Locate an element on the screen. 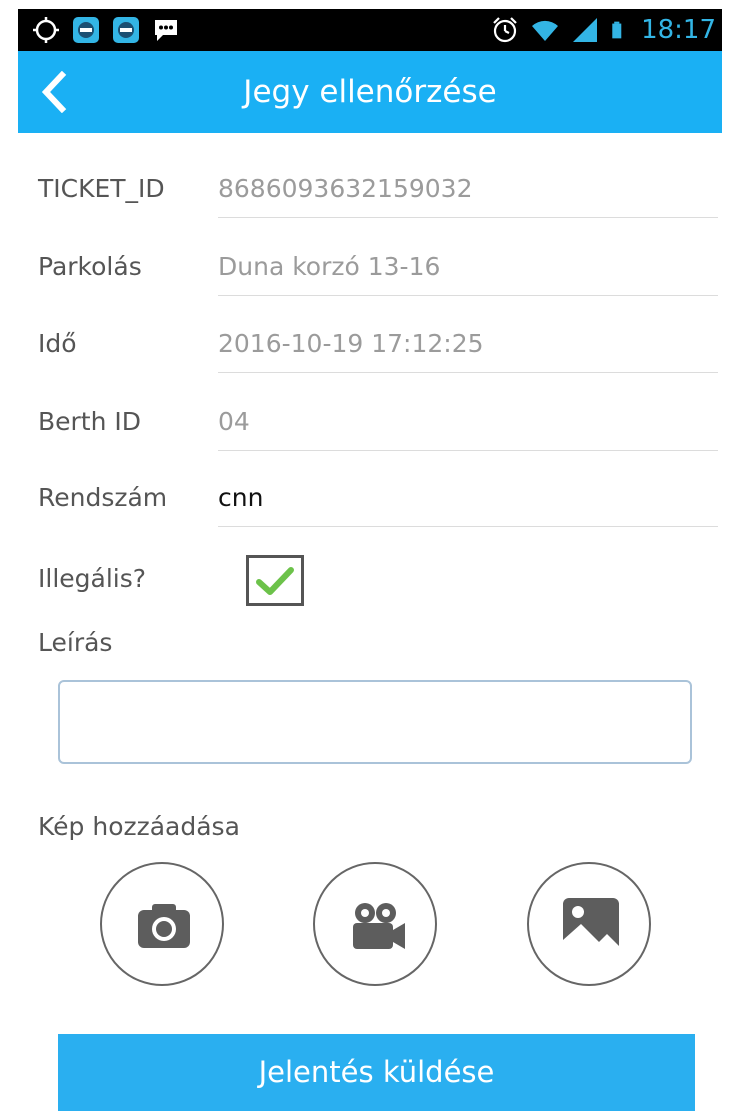 Image resolution: width=736 pixels, height=1111 pixels. submit-report-button: Jelentés küldése is located at coordinates (376, 1072).